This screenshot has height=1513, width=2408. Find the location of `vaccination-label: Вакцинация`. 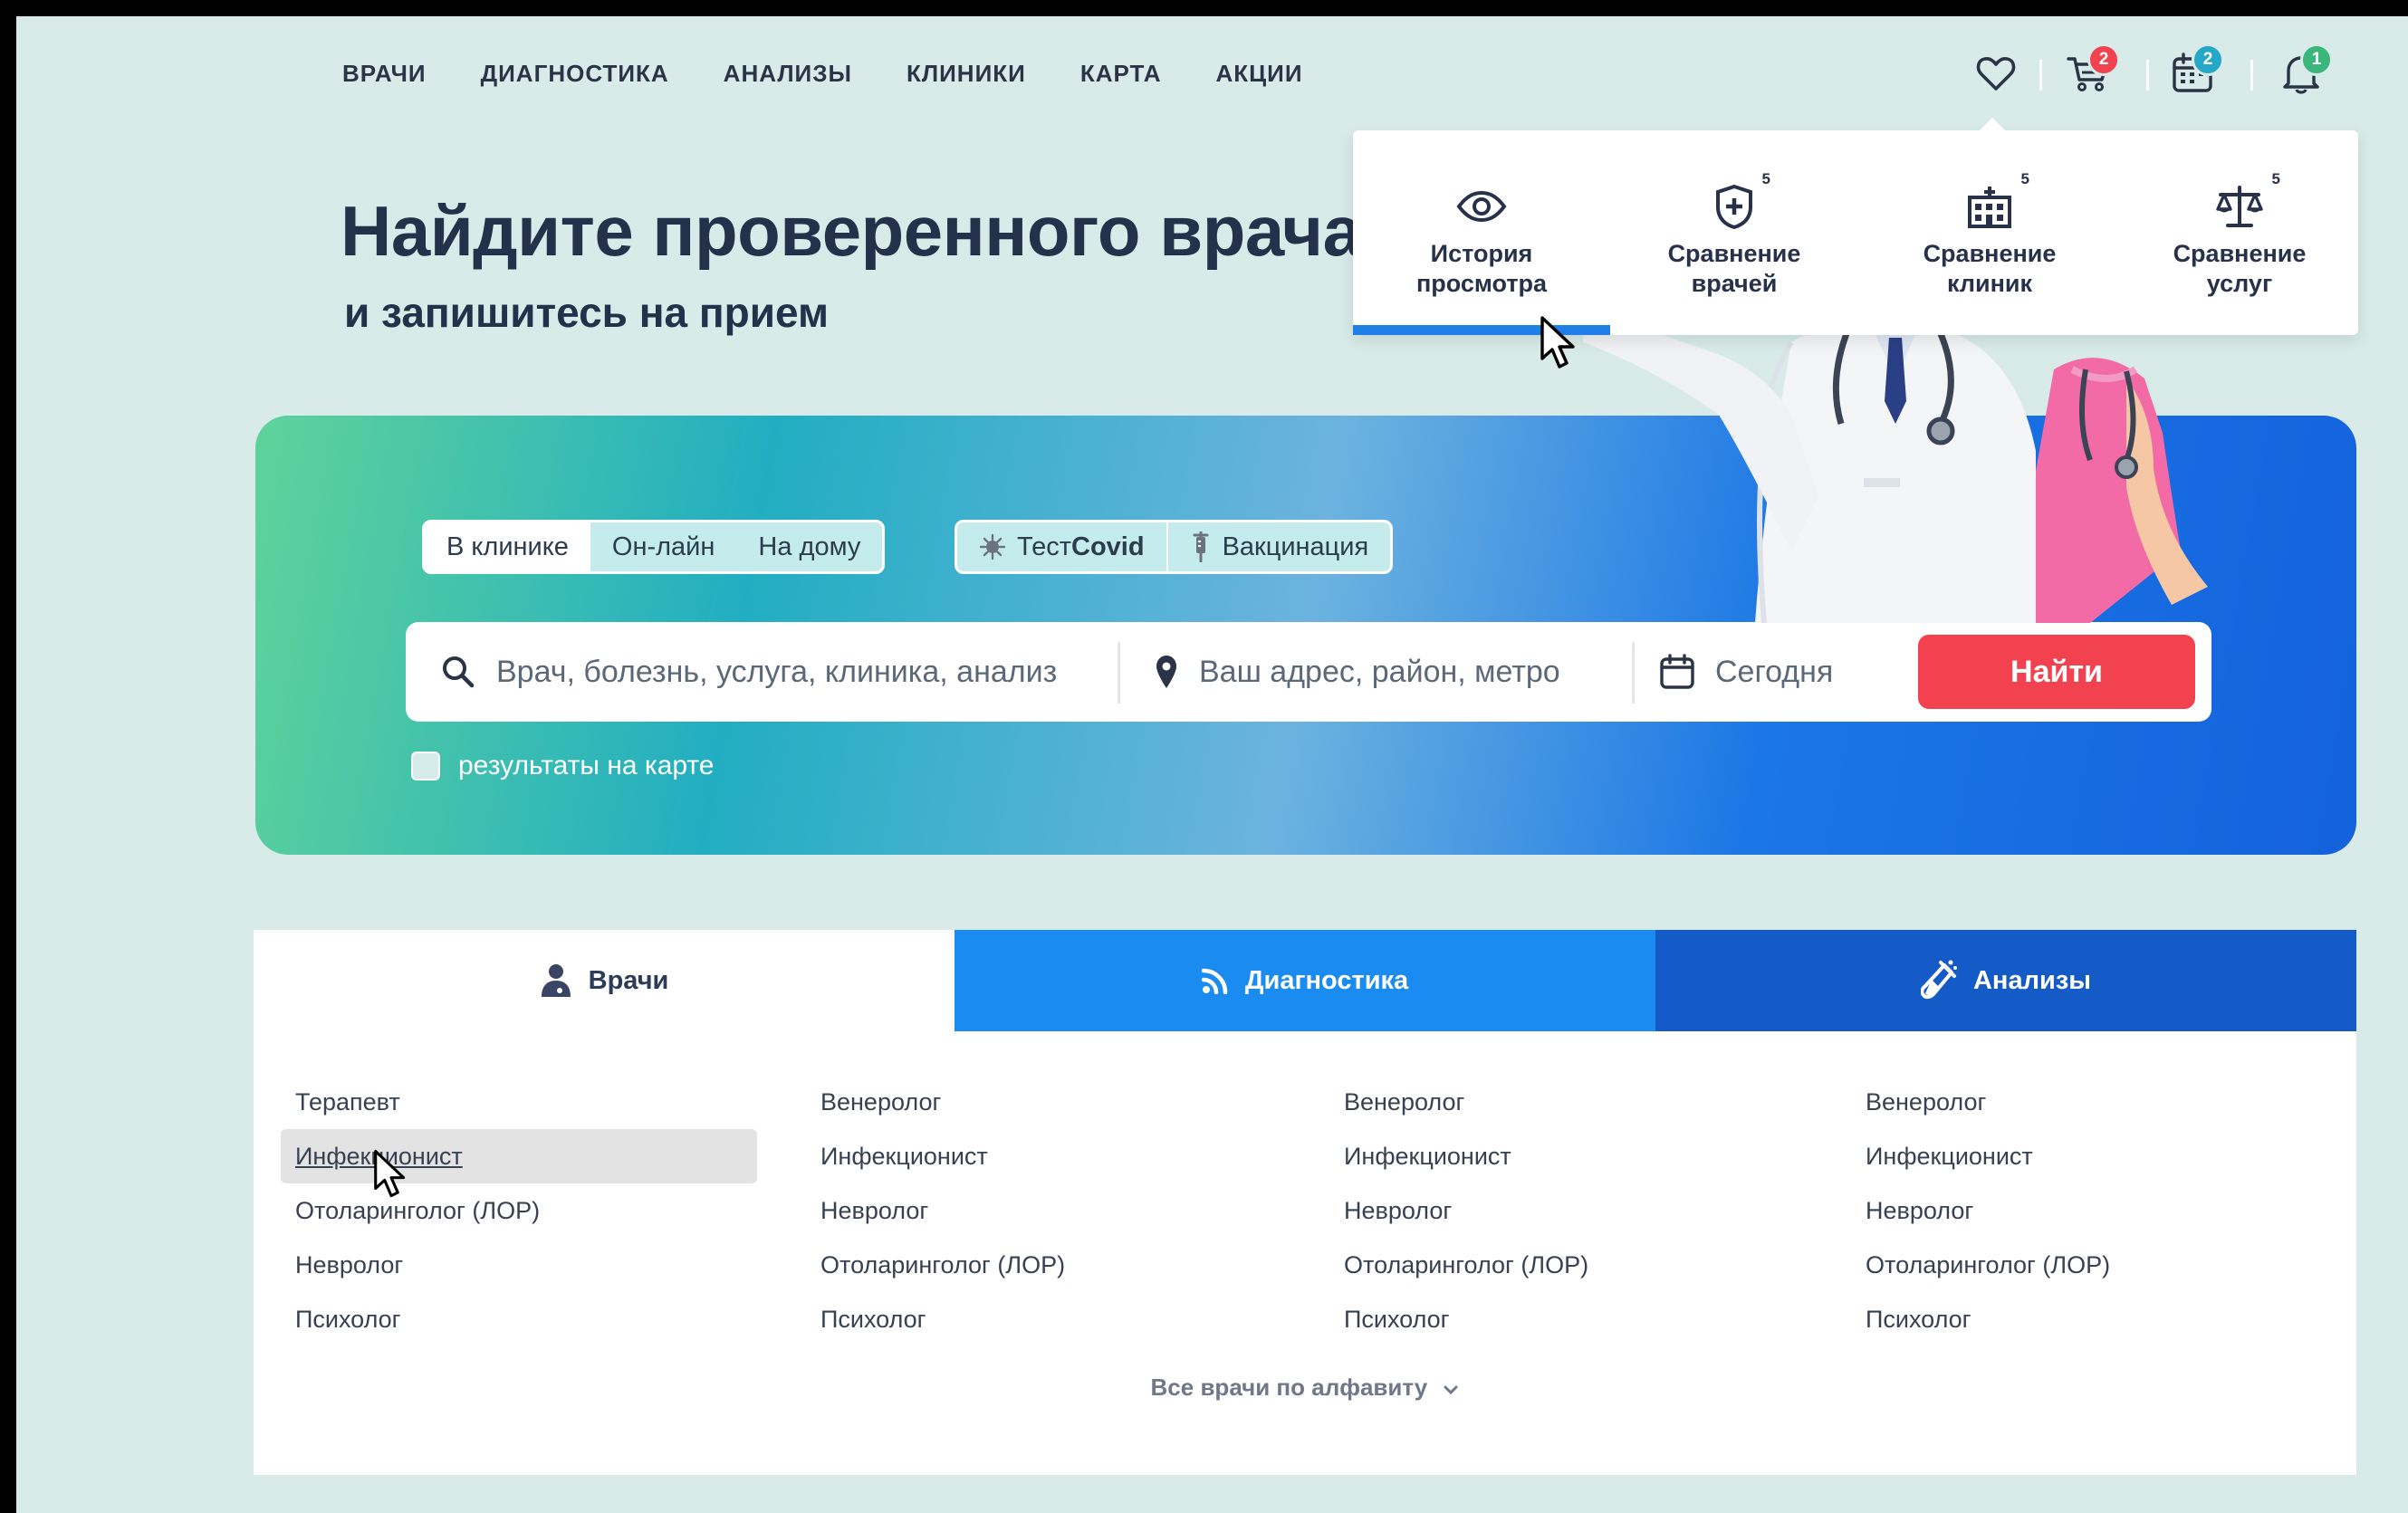

vaccination-label: Вакцинация is located at coordinates (1296, 546).